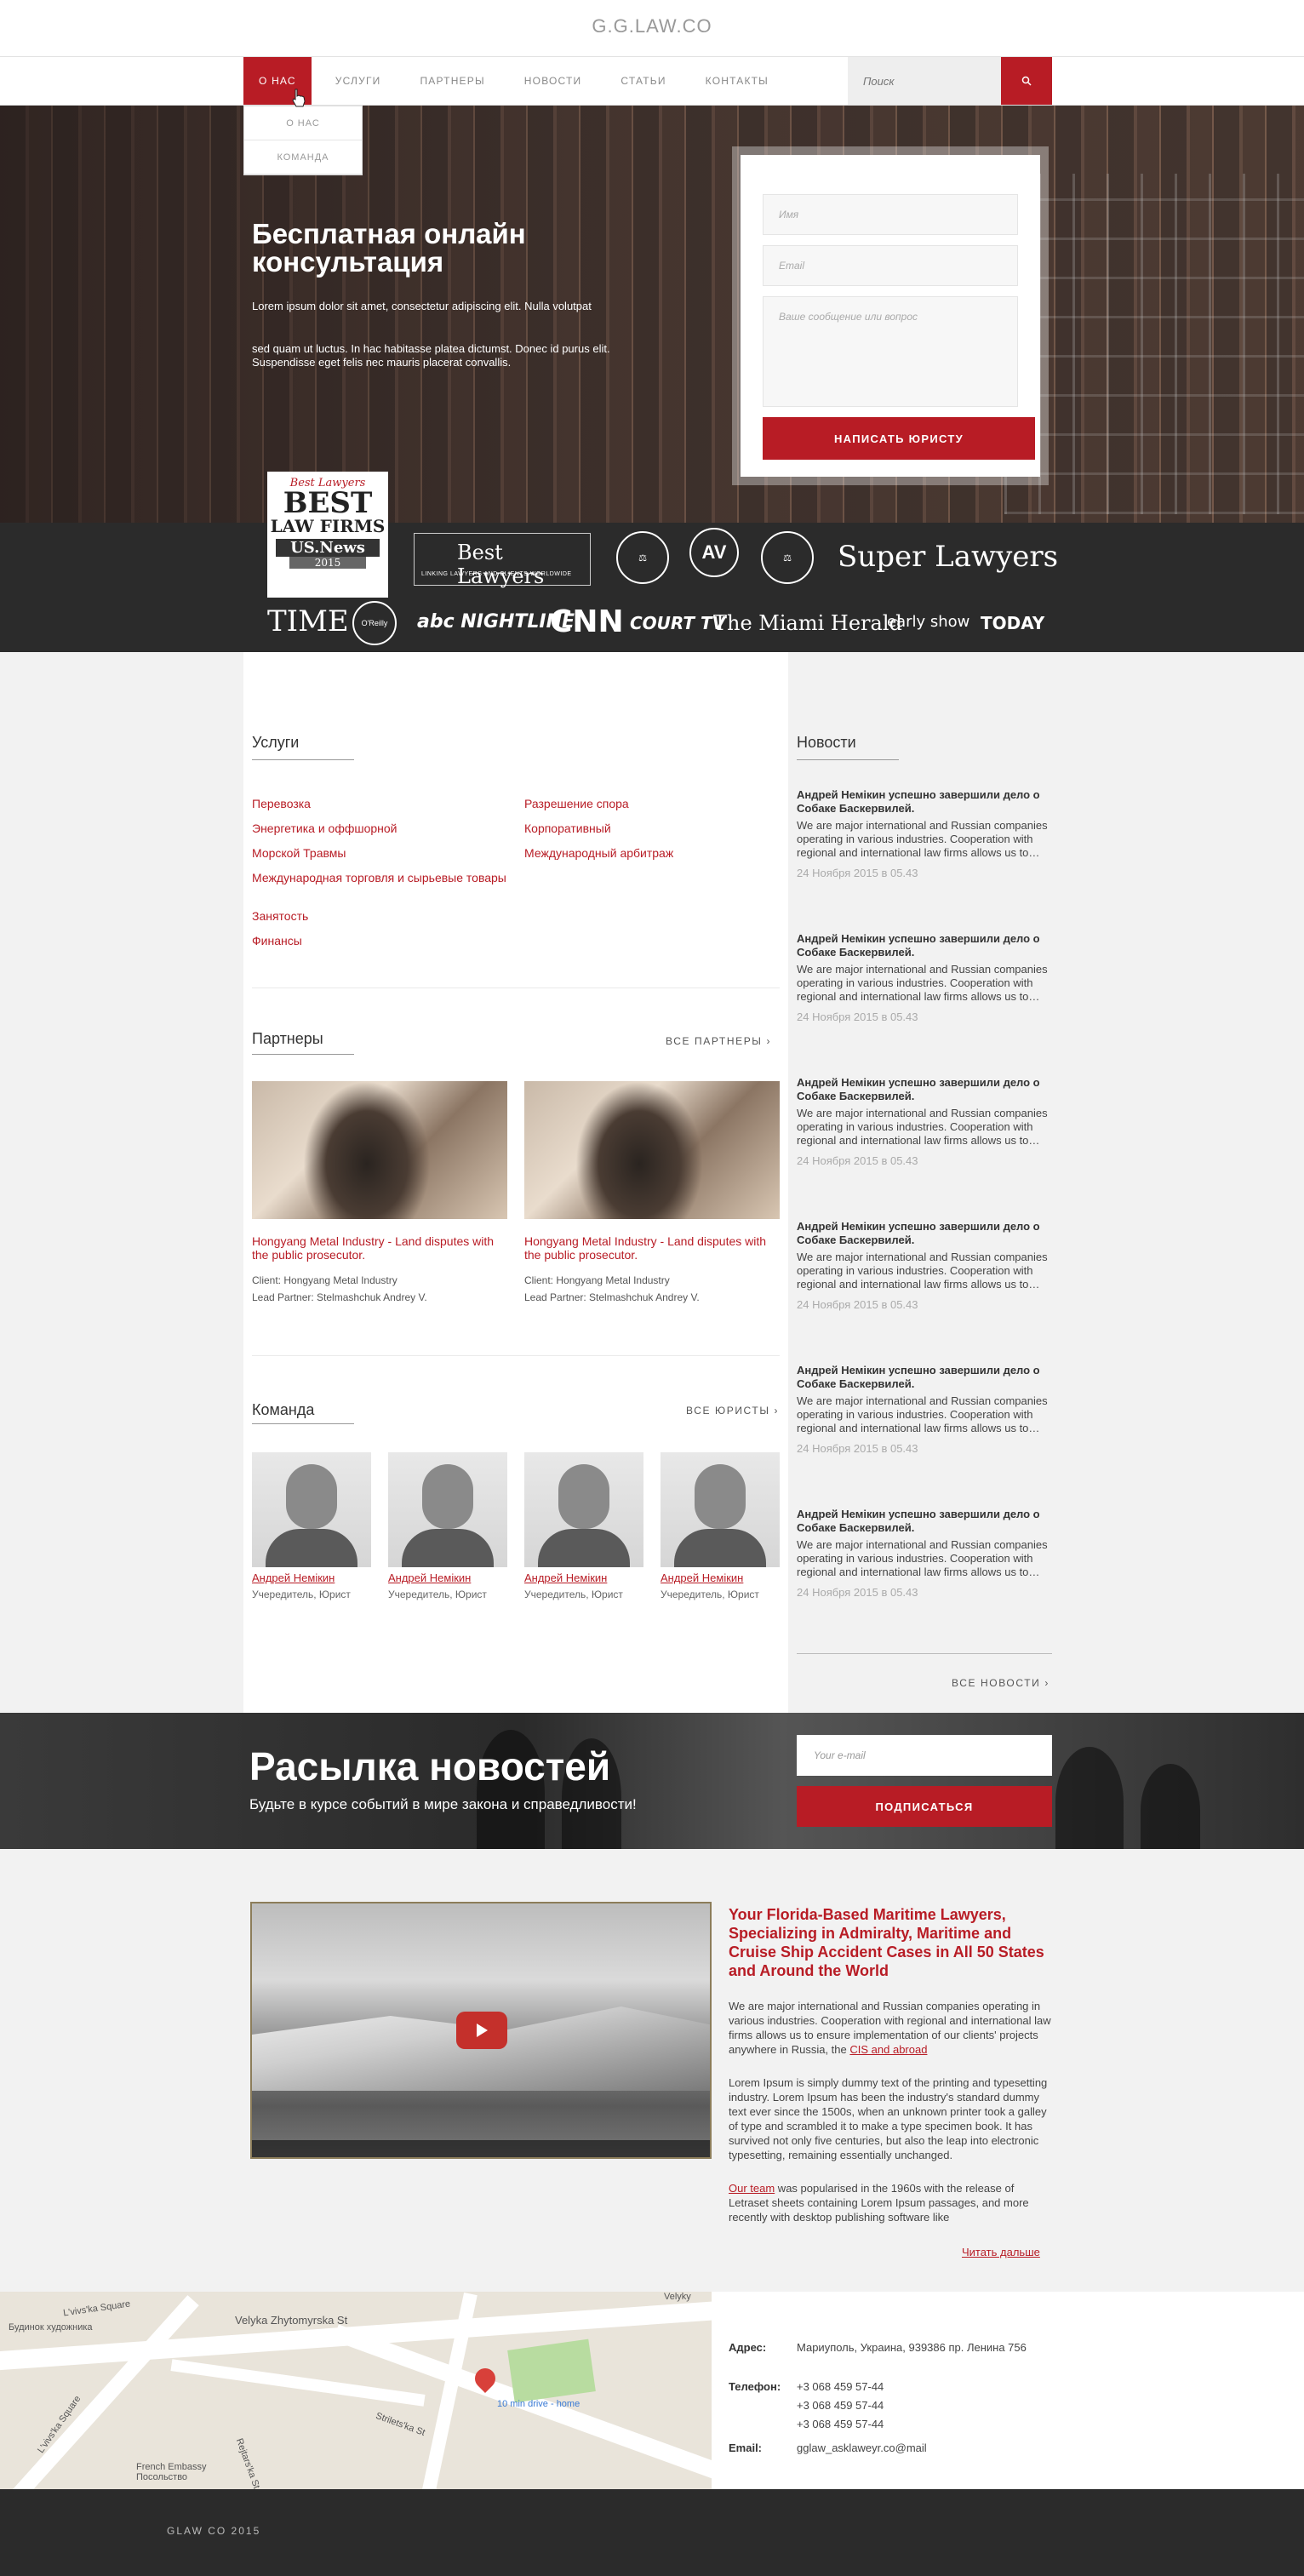 This screenshot has height=2576, width=1304. What do you see at coordinates (380, 878) in the screenshot?
I see `service-link: Международная торговля и сырьевые товары` at bounding box center [380, 878].